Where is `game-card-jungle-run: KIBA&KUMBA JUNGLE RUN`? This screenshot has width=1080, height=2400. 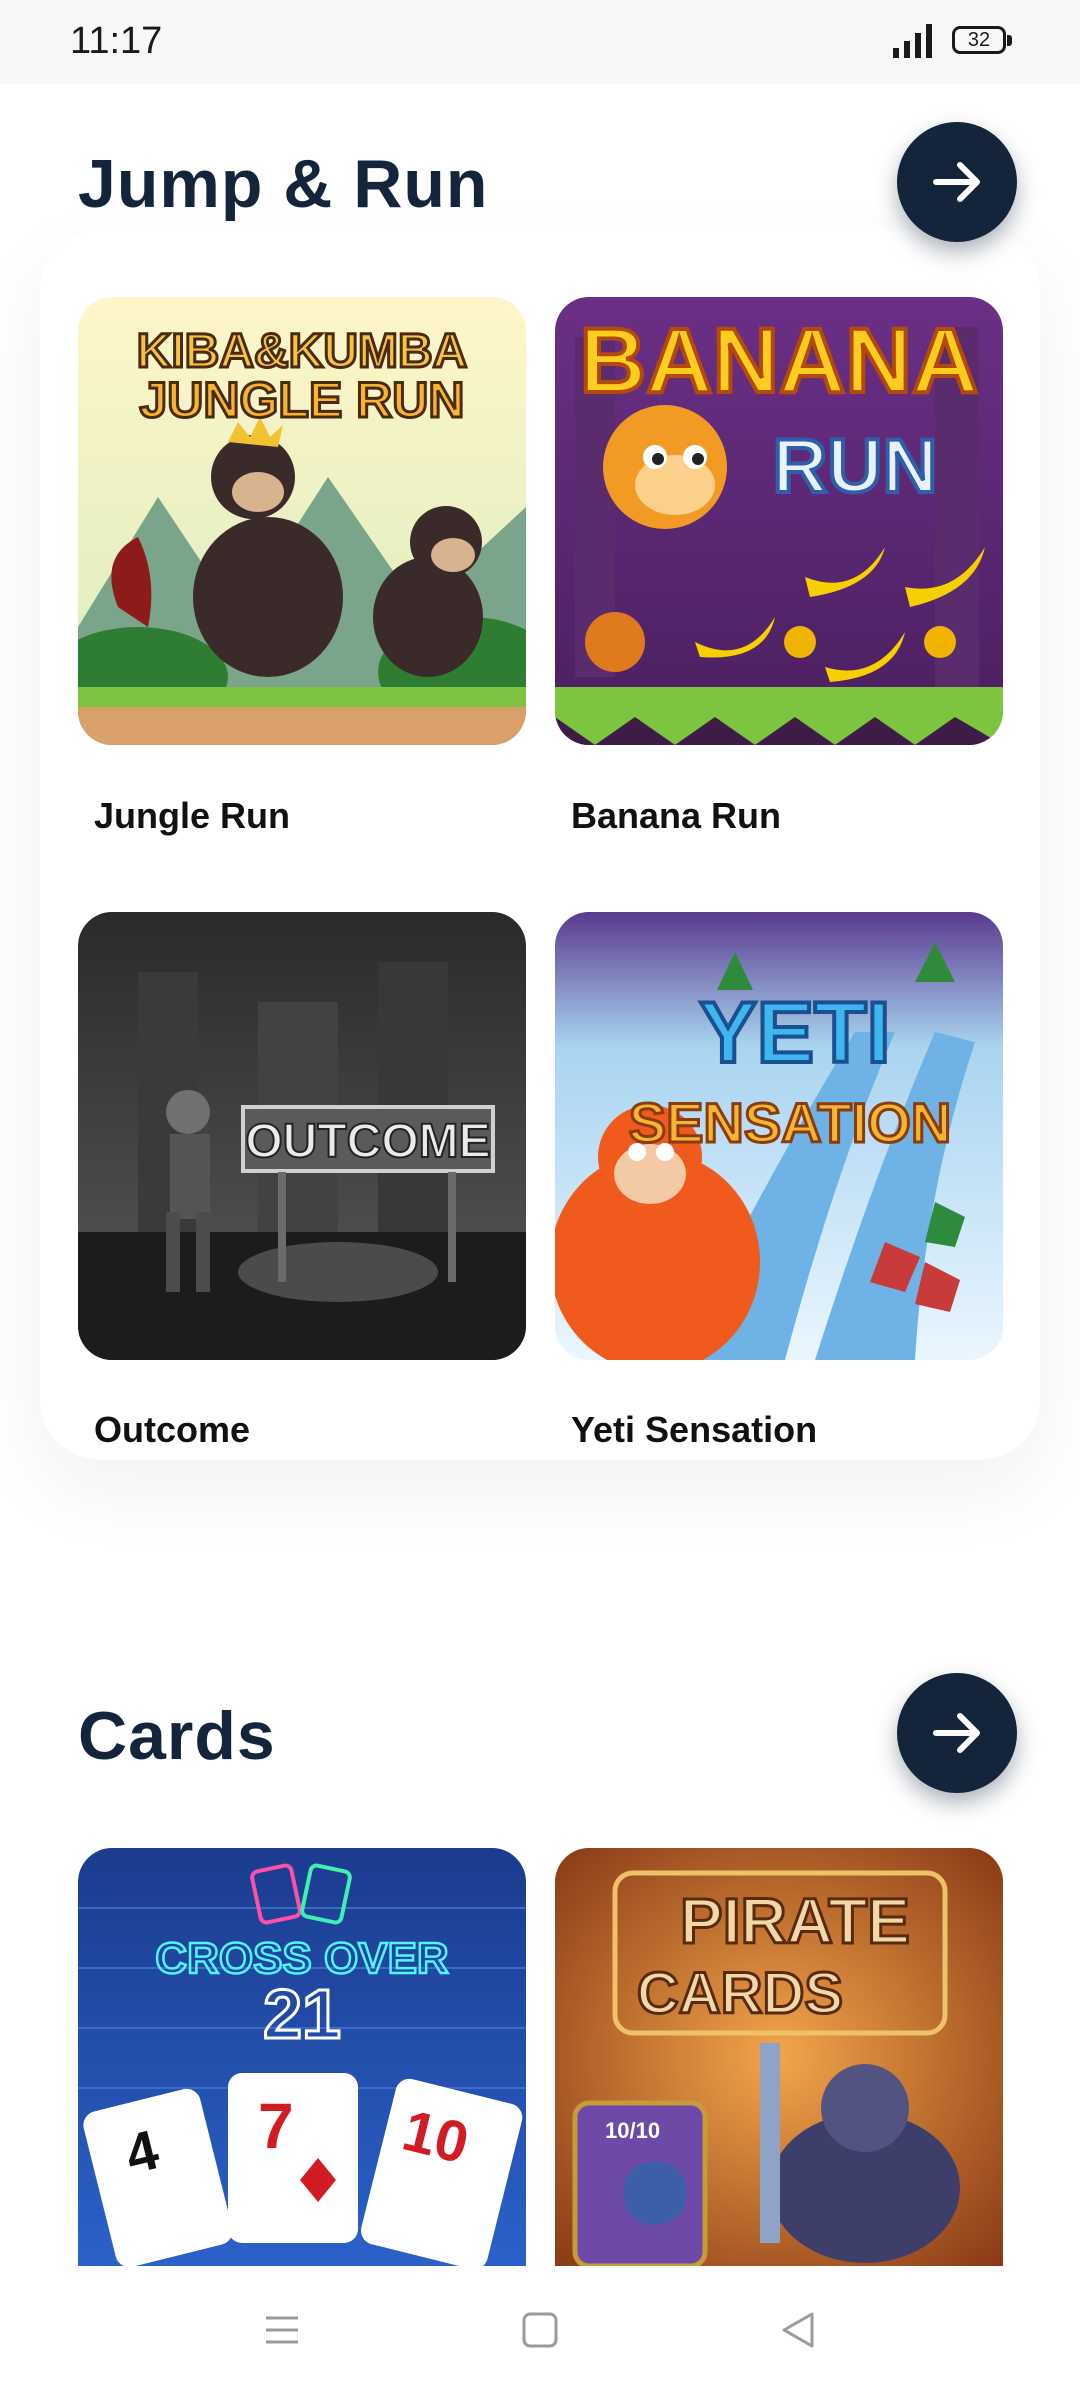
game-card-jungle-run: KIBA&KUMBA JUNGLE RUN is located at coordinates (302, 521).